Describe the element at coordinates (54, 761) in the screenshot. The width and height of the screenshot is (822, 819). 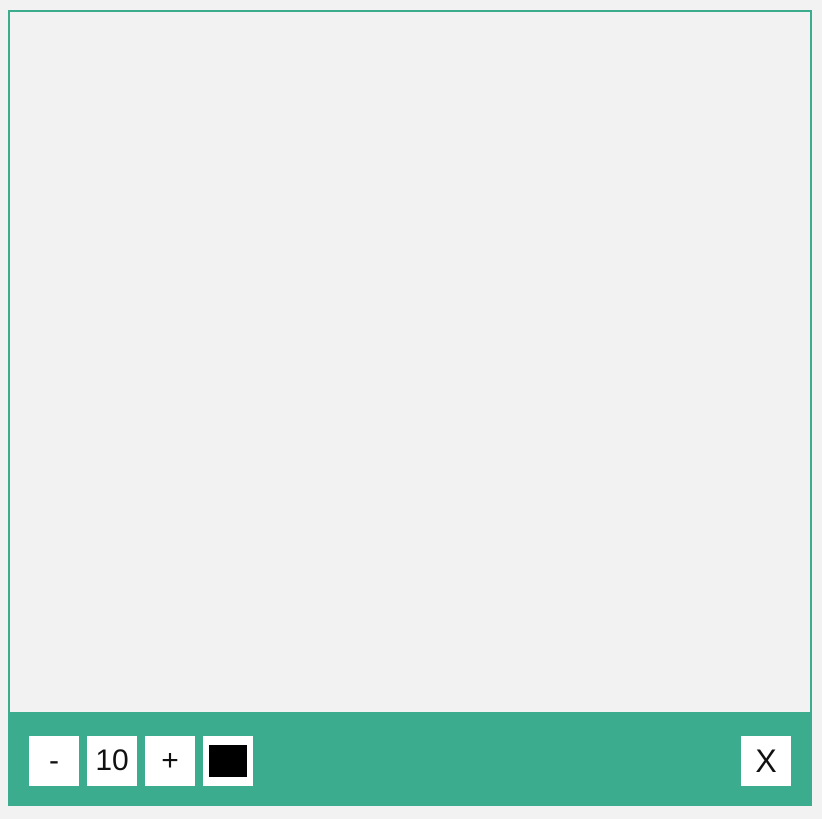
I see `decrease-size-button: -` at that location.